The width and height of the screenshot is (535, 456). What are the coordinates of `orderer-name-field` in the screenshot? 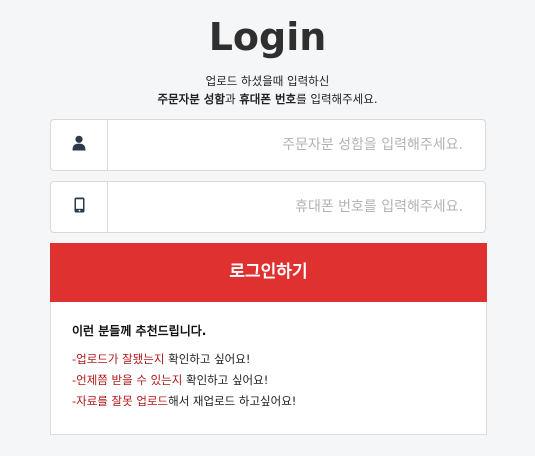 It's located at (268, 145).